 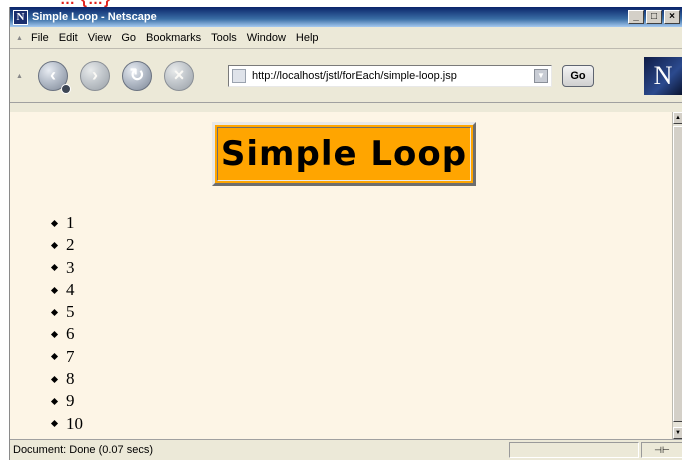 I want to click on stop-icon: ×, so click(x=179, y=75).